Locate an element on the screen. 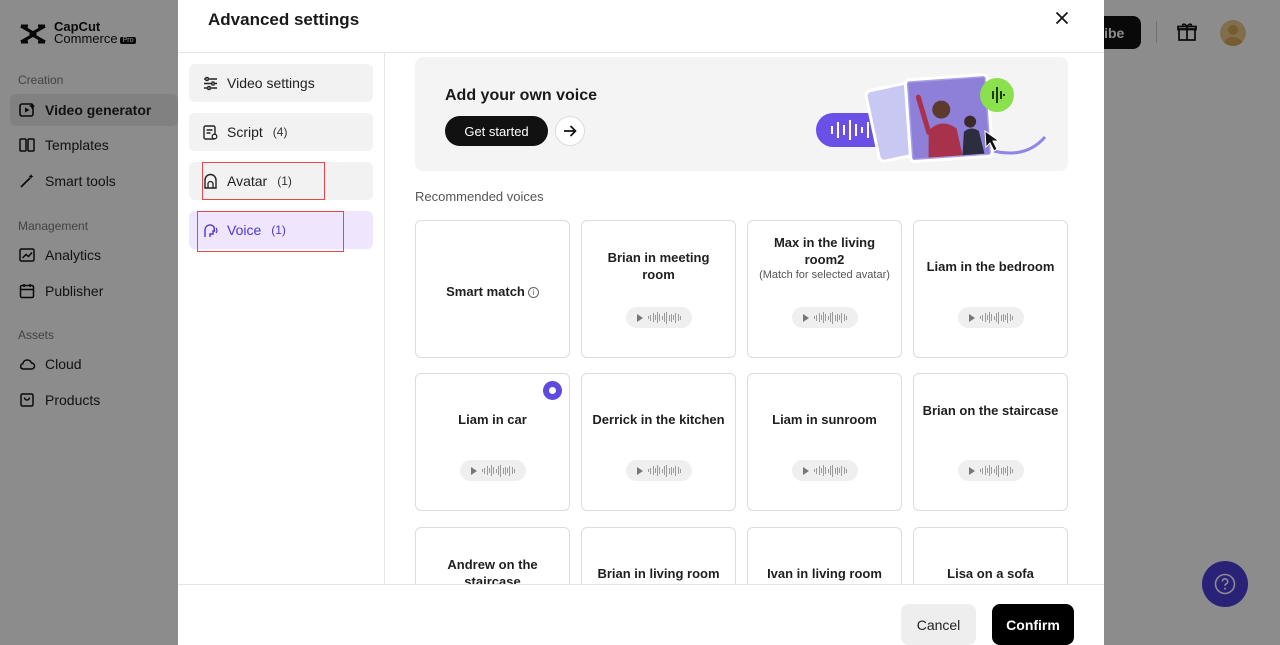 The image size is (1280, 645). close-icon is located at coordinates (1062, 18).